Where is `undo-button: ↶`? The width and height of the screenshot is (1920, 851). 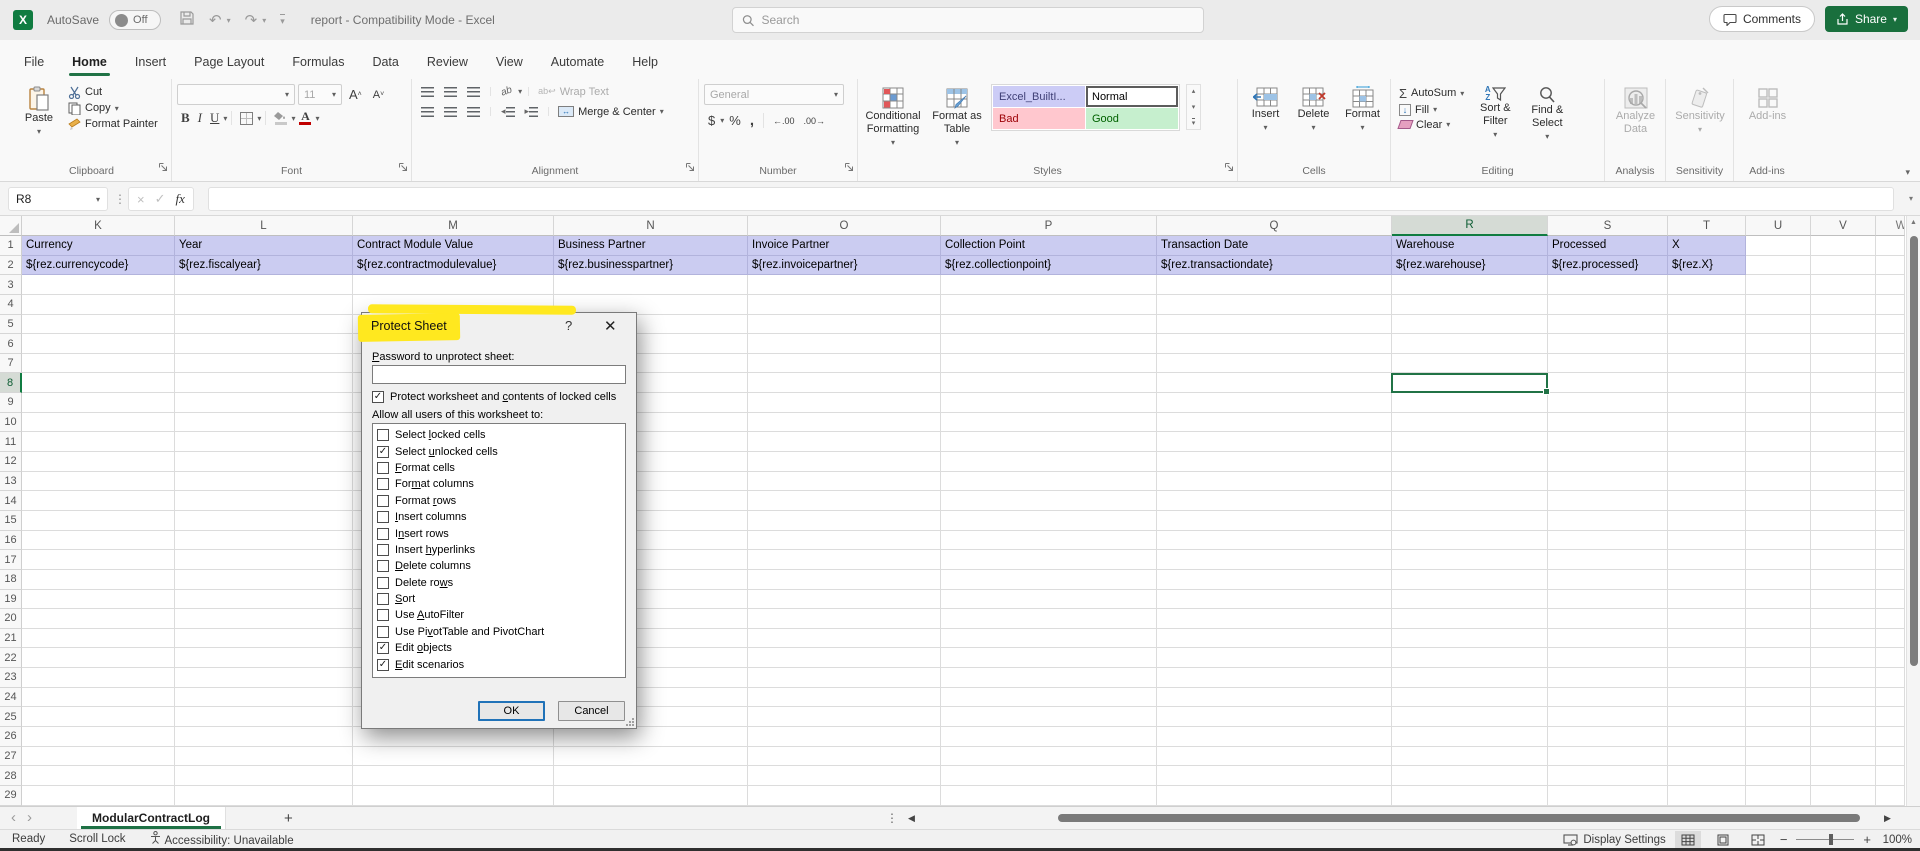
undo-button: ↶ is located at coordinates (215, 20).